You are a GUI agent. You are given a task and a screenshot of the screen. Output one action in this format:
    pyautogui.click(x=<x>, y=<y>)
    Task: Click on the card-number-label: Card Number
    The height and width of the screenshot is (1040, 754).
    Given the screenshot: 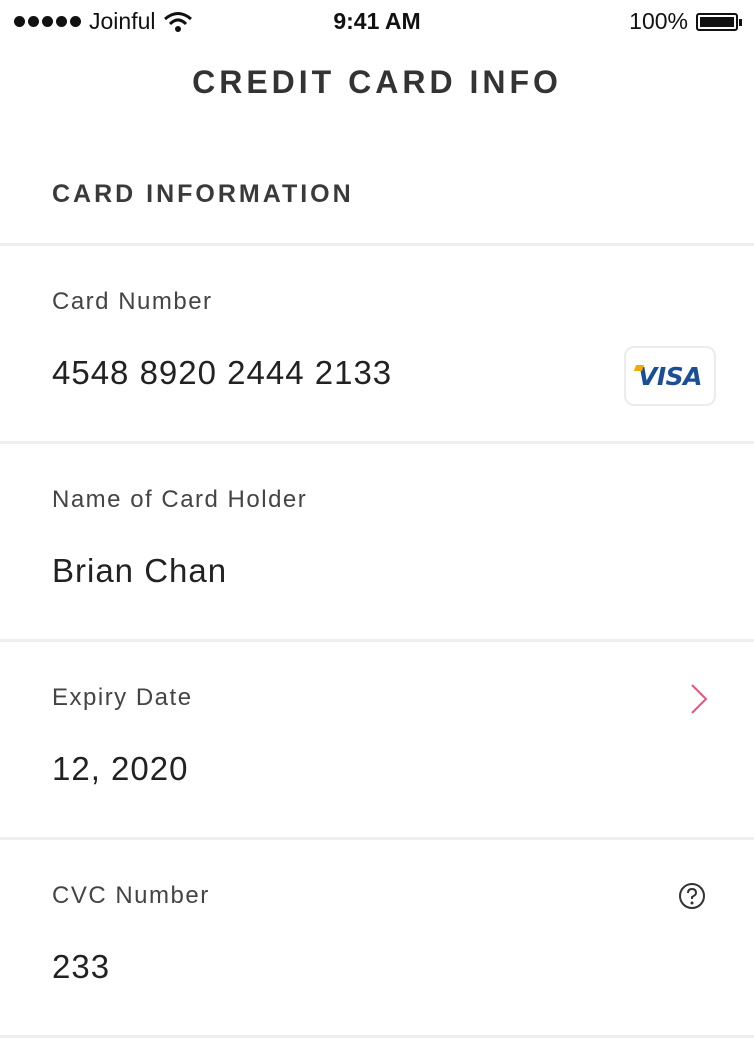 What is the action you would take?
    pyautogui.click(x=132, y=301)
    